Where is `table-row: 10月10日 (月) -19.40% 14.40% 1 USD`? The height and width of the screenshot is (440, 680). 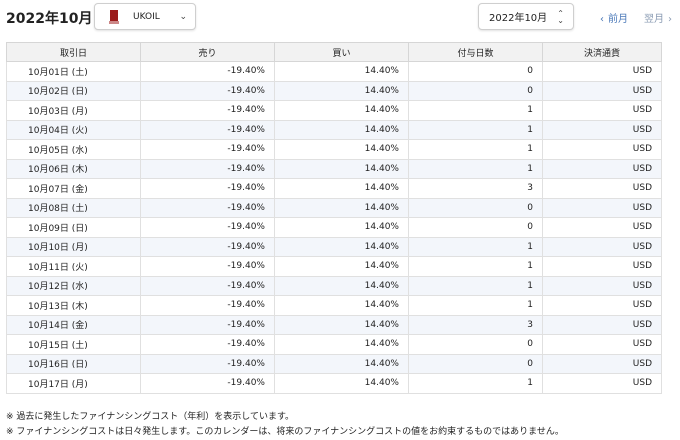 table-row: 10月10日 (月) -19.40% 14.40% 1 USD is located at coordinates (334, 246).